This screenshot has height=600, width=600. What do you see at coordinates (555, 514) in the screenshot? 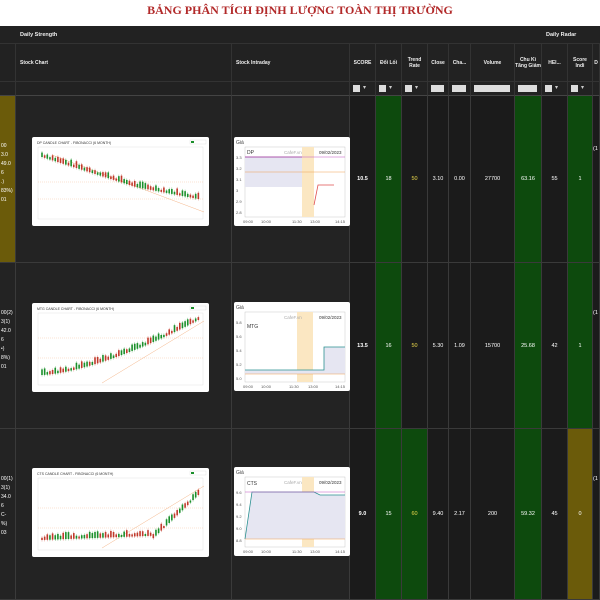
I see `hei-cell: 45` at bounding box center [555, 514].